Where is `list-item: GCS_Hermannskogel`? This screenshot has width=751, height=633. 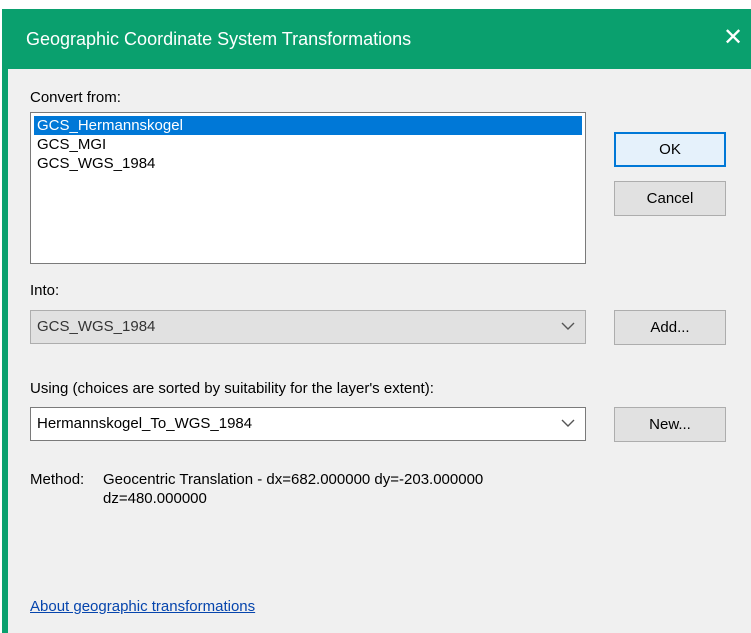 list-item: GCS_Hermannskogel is located at coordinates (308, 125).